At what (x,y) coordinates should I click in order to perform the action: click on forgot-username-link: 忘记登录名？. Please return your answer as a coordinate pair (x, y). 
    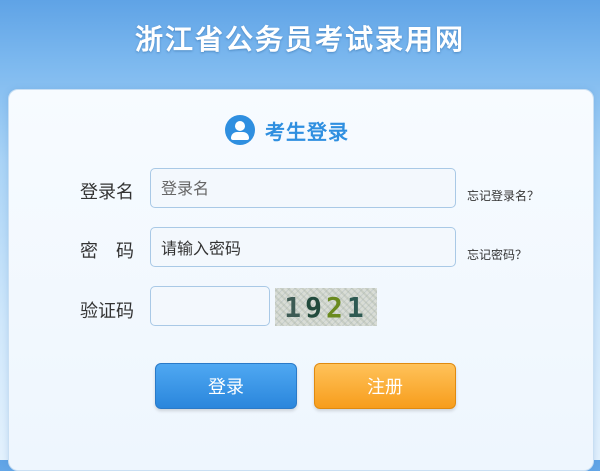
    Looking at the image, I should click on (503, 195).